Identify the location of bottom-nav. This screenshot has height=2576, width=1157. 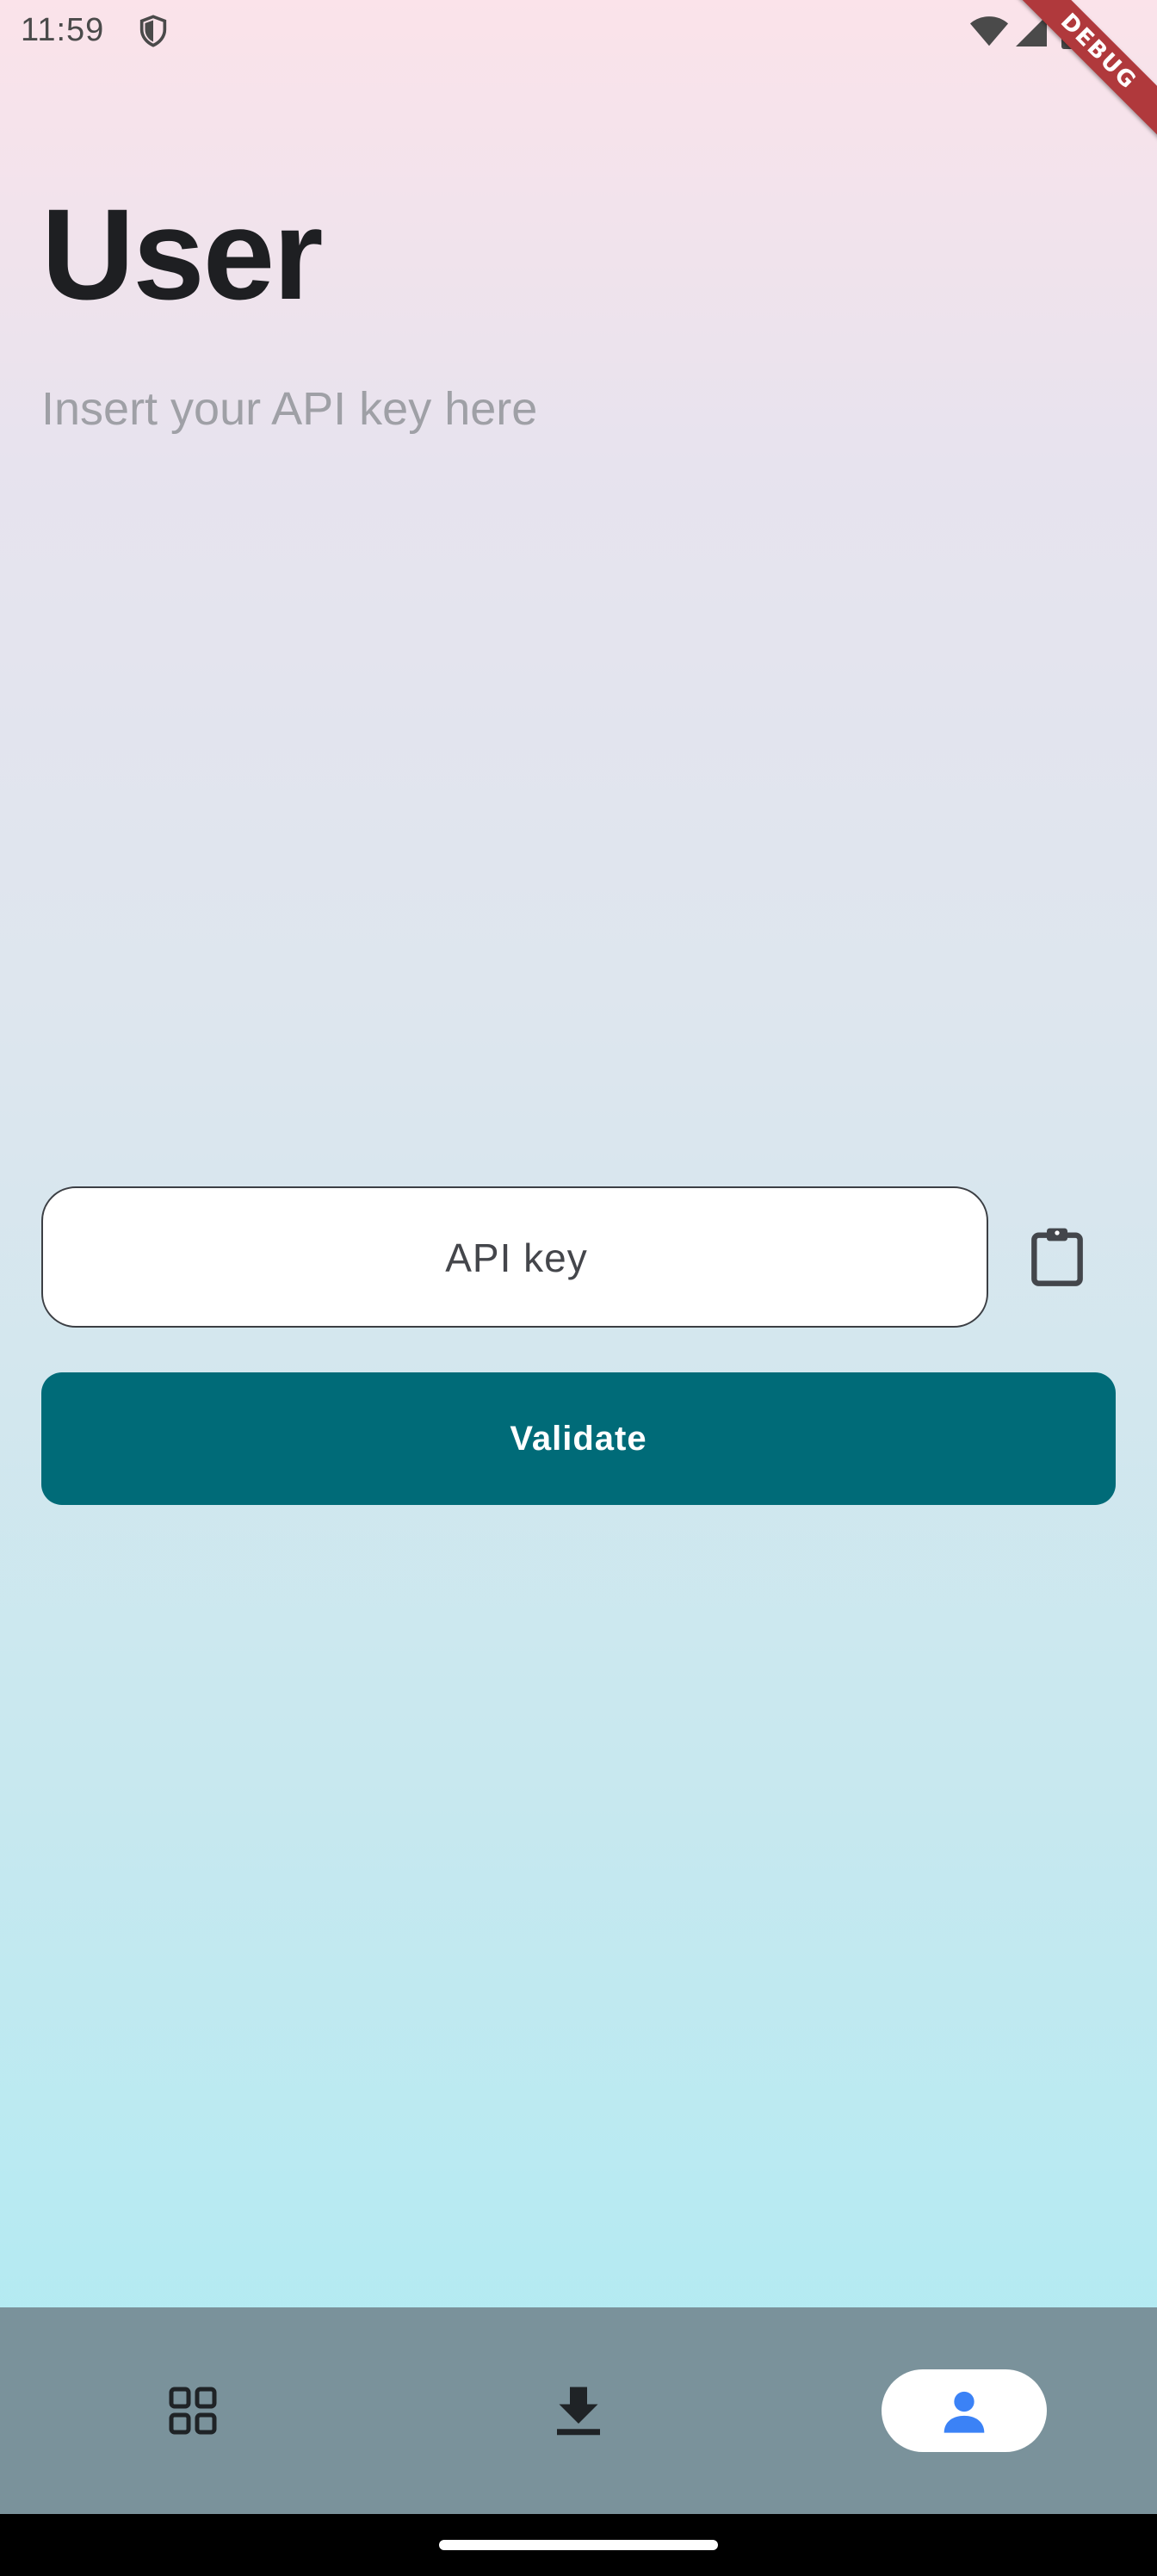
(579, 2410).